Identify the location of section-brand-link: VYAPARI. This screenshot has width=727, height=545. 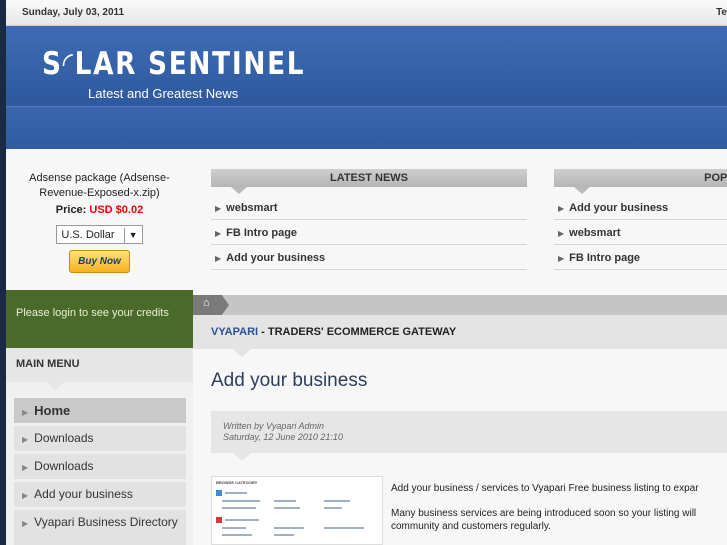
(234, 332).